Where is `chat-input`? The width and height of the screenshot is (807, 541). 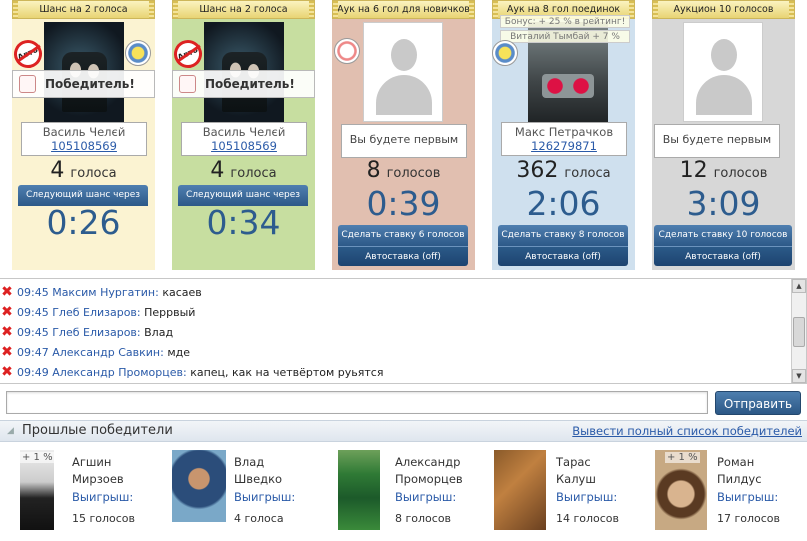 chat-input is located at coordinates (357, 402).